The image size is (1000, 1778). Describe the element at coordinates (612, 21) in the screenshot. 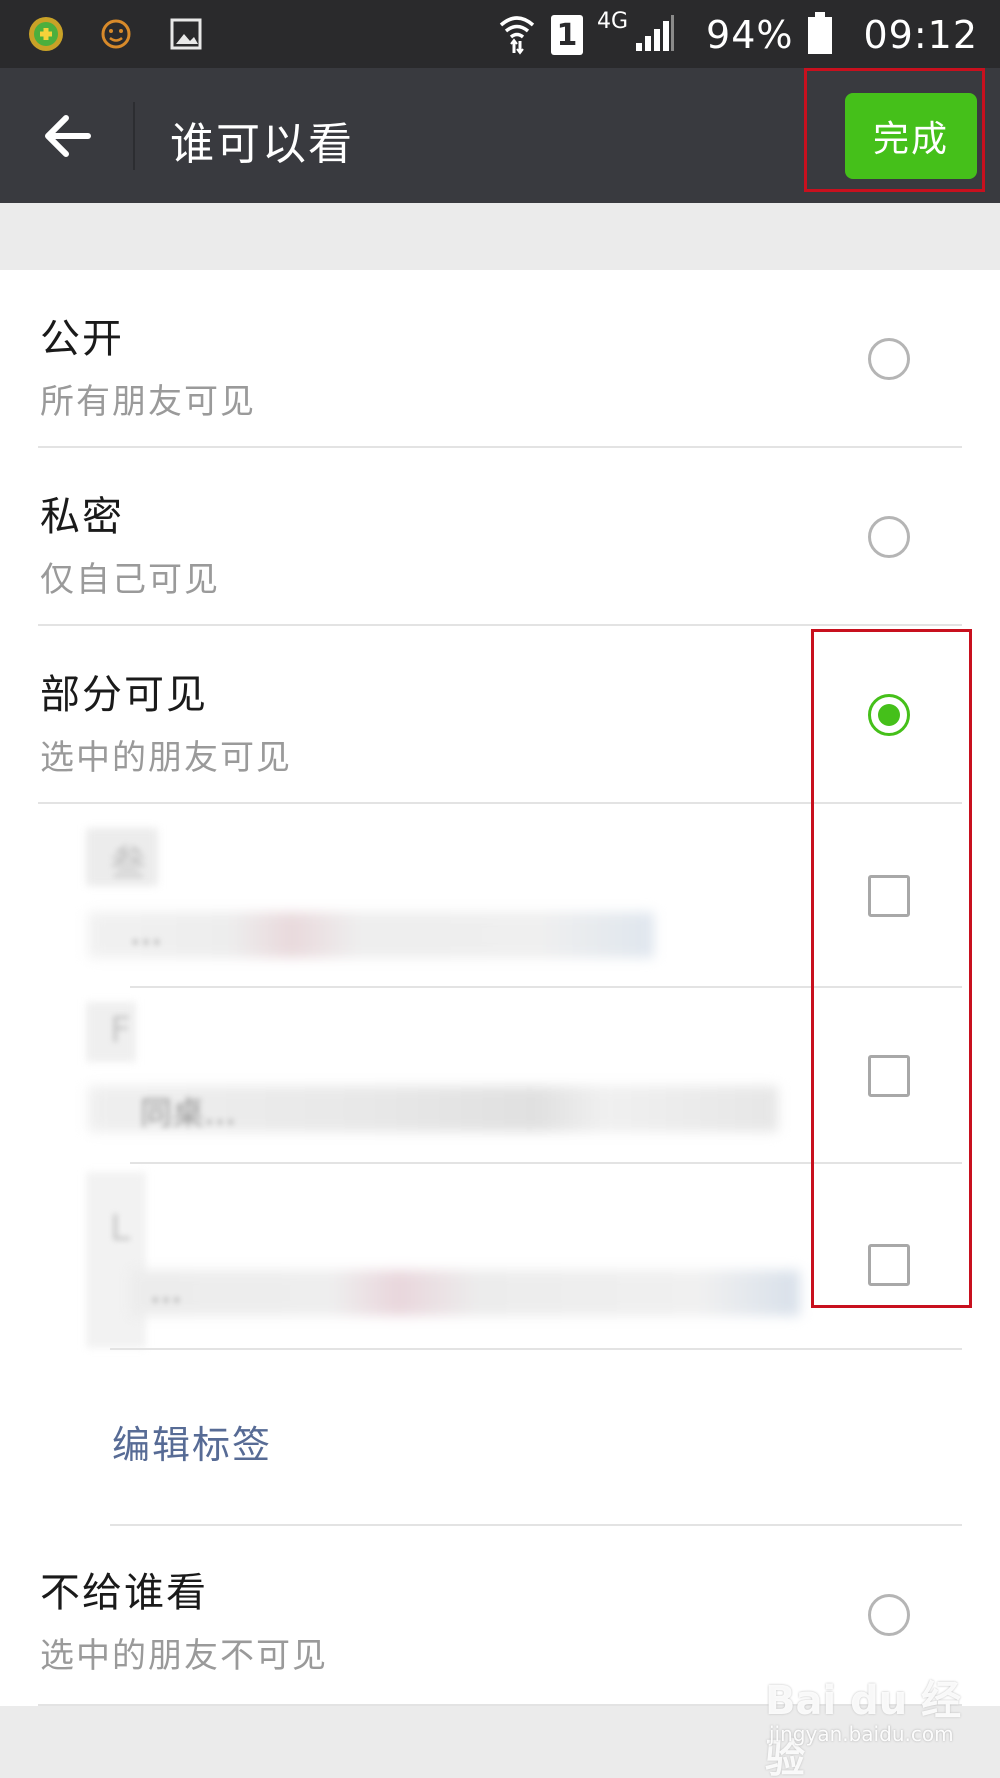

I see `network-type: 4G` at that location.